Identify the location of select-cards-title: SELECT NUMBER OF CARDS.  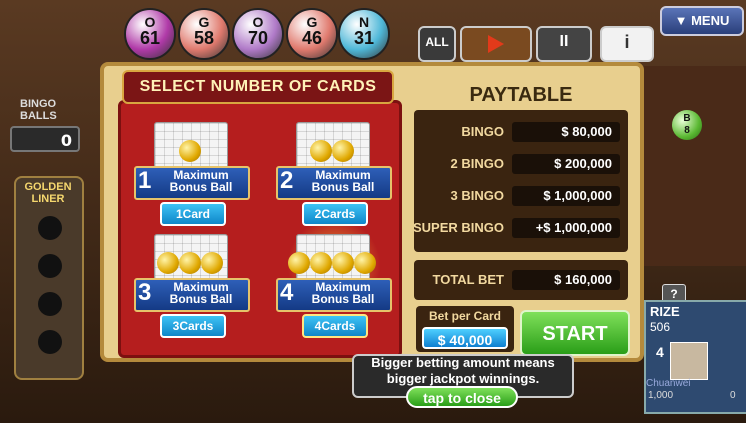
(258, 87).